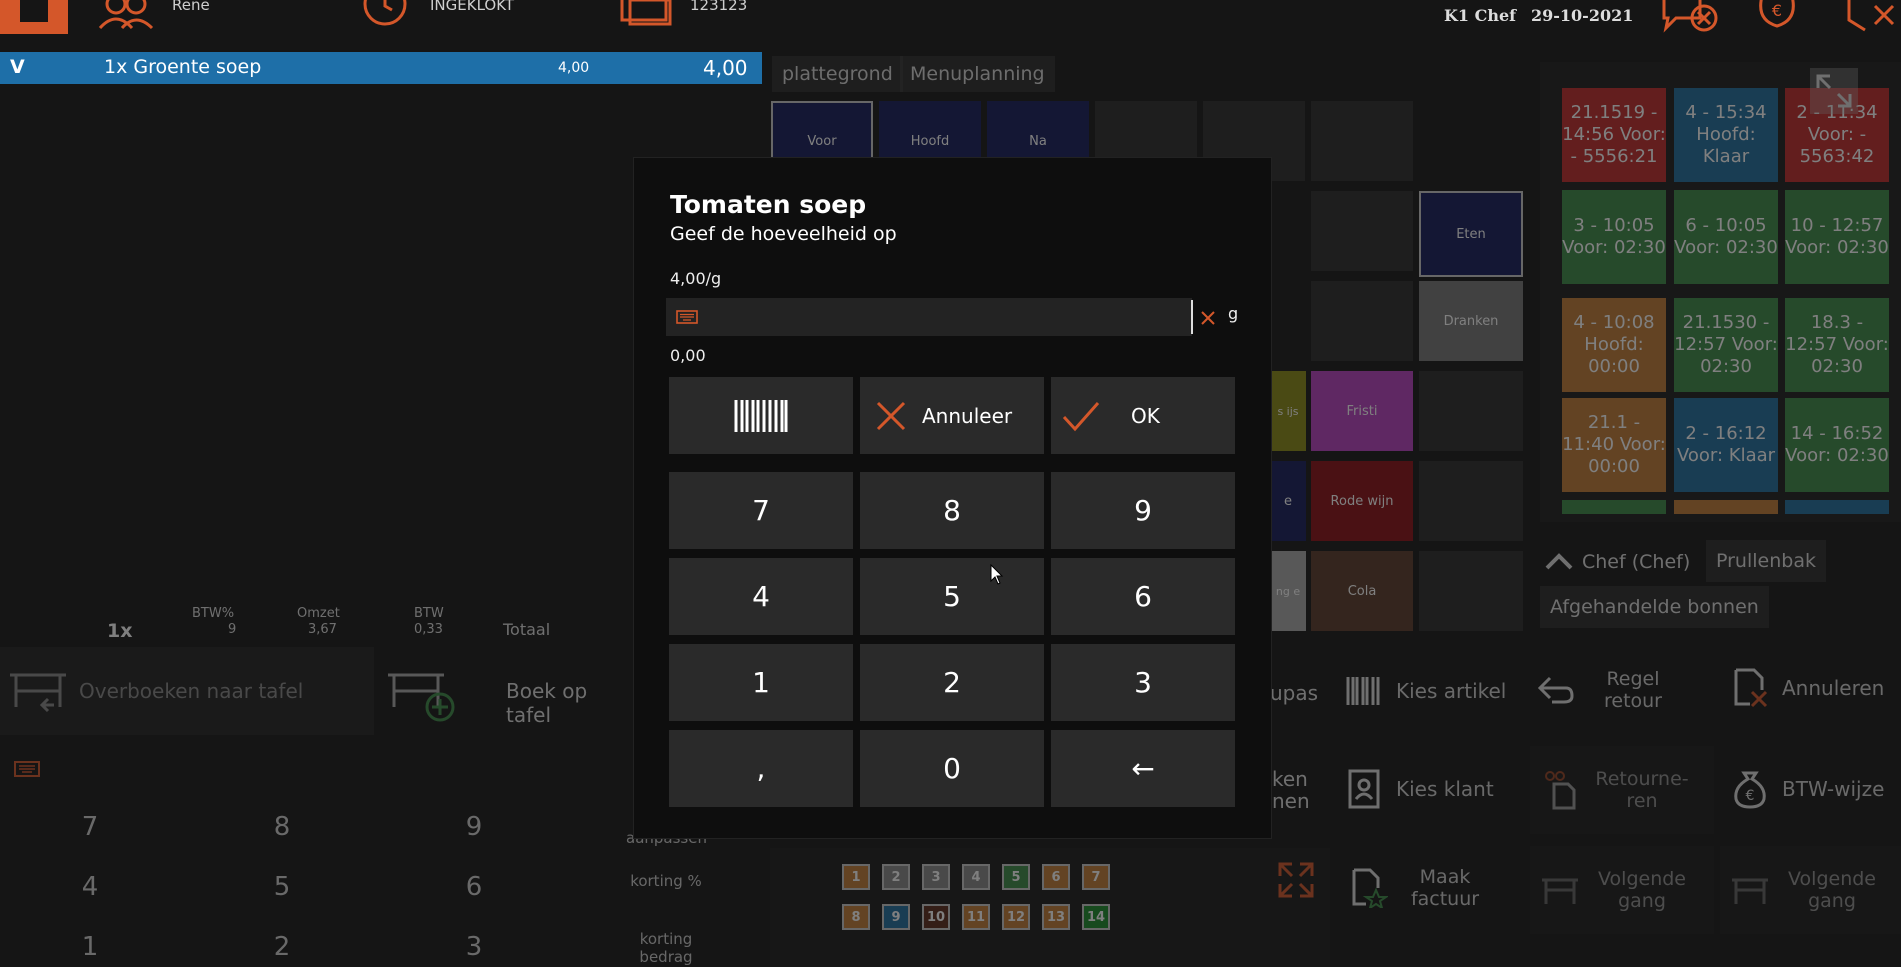 This screenshot has width=1901, height=967. Describe the element at coordinates (90, 947) in the screenshot. I see `bg-key: 1` at that location.